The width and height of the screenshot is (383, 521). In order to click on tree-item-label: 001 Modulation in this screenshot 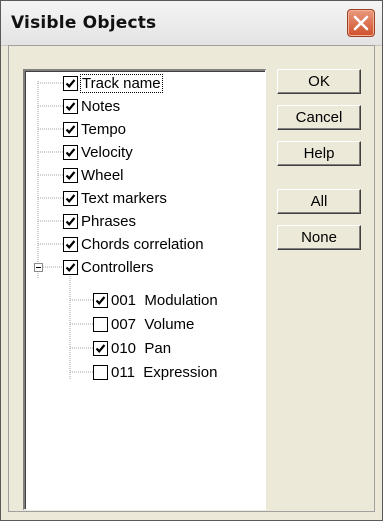, I will do `click(164, 300)`.